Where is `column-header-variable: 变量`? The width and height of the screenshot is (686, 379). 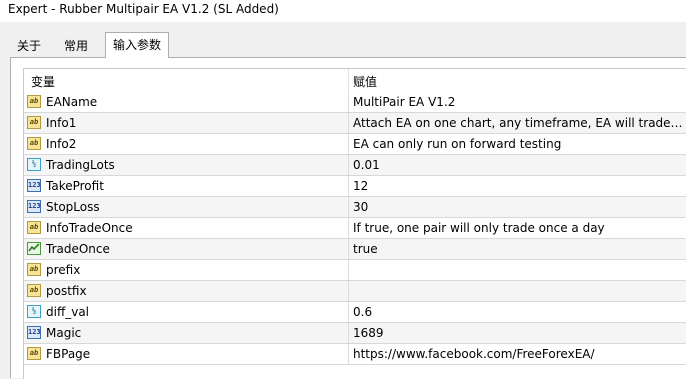
column-header-variable: 变量 is located at coordinates (43, 81).